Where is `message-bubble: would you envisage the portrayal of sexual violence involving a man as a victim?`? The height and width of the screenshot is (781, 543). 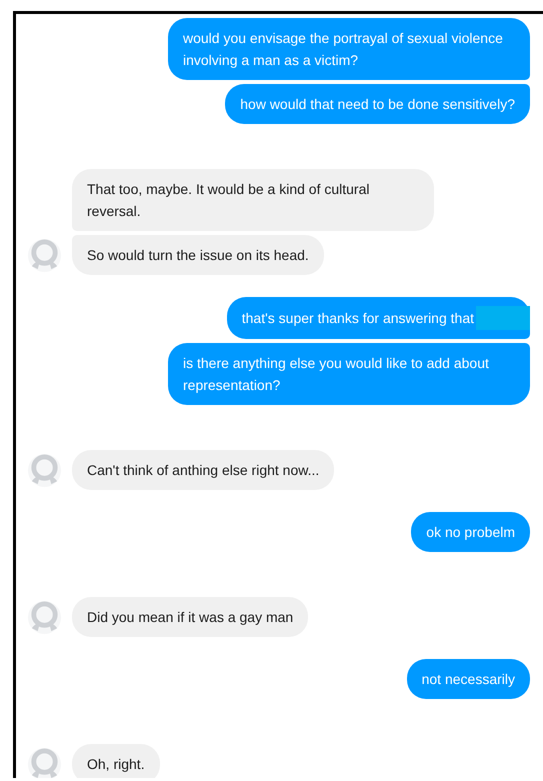 message-bubble: would you envisage the portrayal of sexual violence involving a man as a victim? is located at coordinates (349, 49).